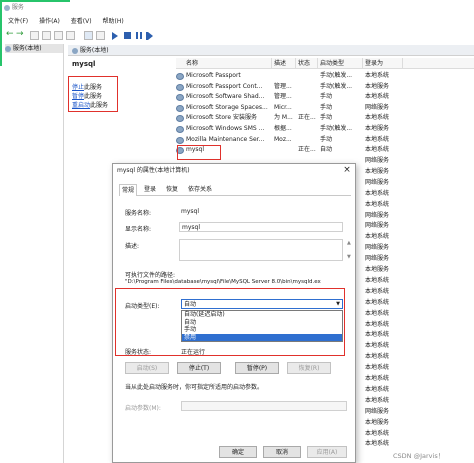 The width and height of the screenshot is (474, 463). Describe the element at coordinates (94, 50) in the screenshot. I see `header-title: 服务(本地)` at that location.